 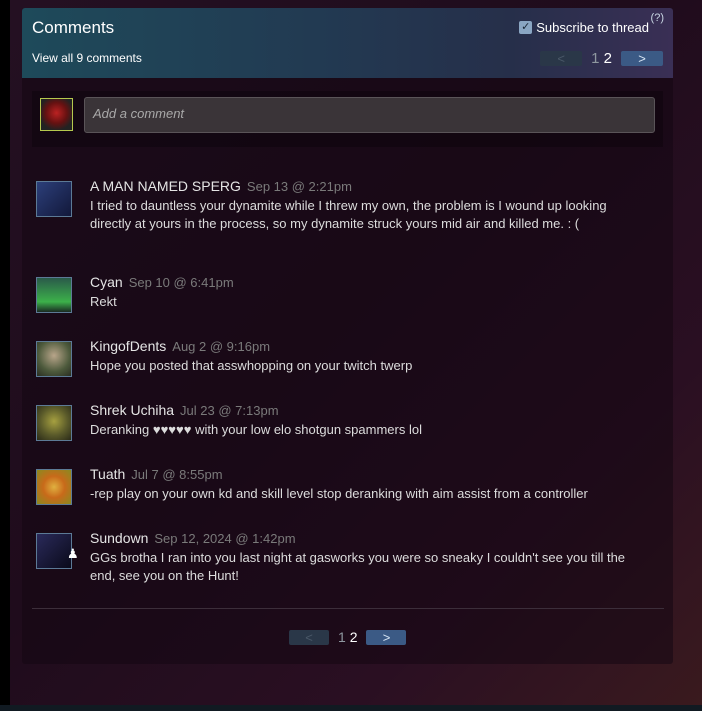 I want to click on comment-timestamp: Sep 12, 2024 @ 1:42pm, so click(x=225, y=538).